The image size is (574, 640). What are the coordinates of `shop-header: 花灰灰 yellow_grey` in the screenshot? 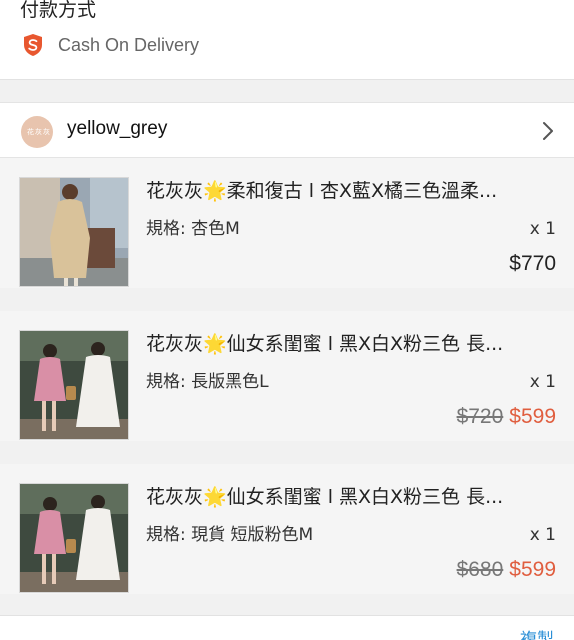 It's located at (287, 130).